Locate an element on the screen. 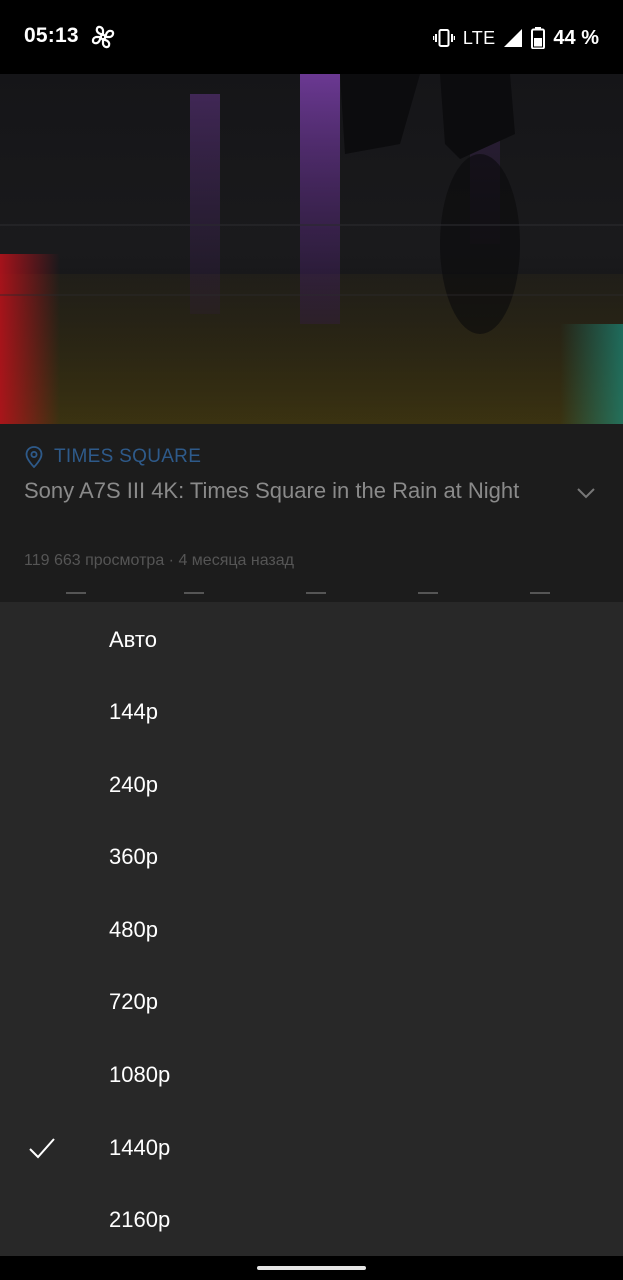 This screenshot has height=1280, width=623. network-type: LTE is located at coordinates (479, 37).